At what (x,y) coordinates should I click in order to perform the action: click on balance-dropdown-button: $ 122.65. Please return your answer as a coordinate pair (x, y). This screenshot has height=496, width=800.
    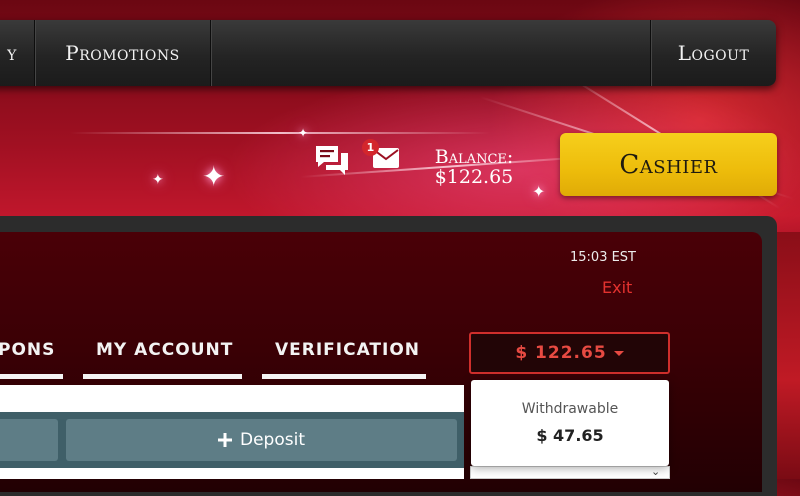
    Looking at the image, I should click on (569, 353).